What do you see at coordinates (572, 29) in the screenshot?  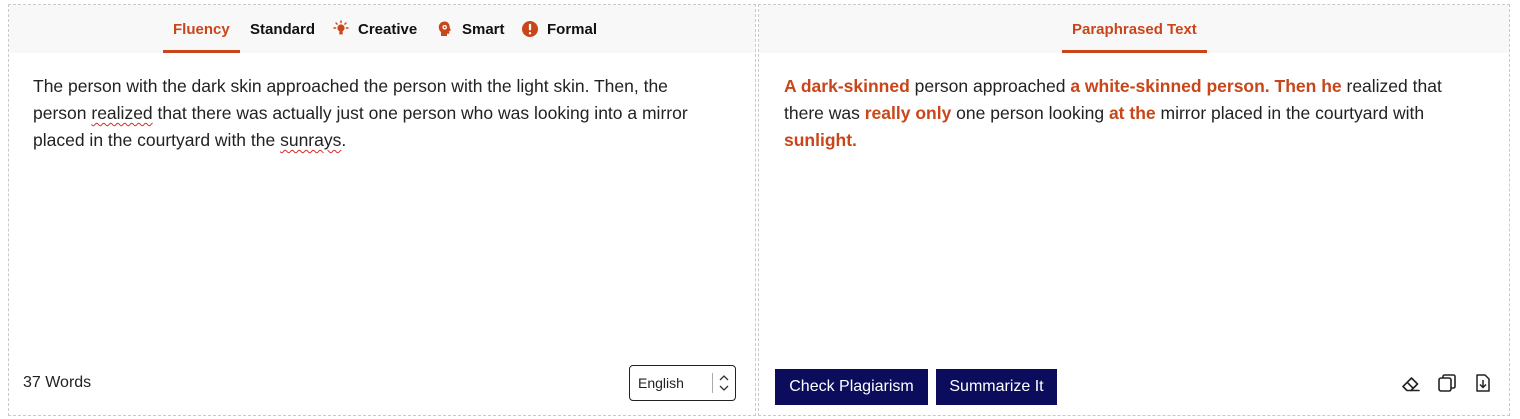 I see `tab-label: Formal` at bounding box center [572, 29].